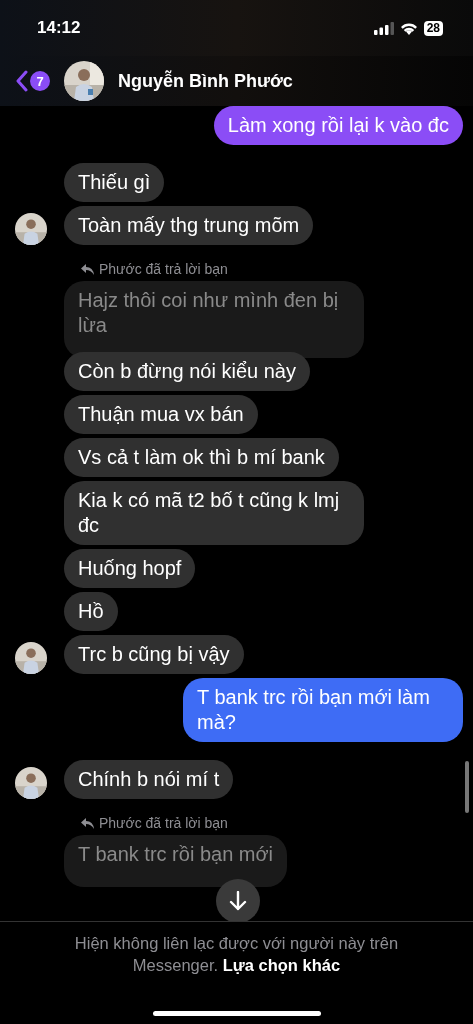 The height and width of the screenshot is (1024, 473). What do you see at coordinates (201, 457) in the screenshot?
I see `received-message: Vs cả t làm ok thì b mí bank` at bounding box center [201, 457].